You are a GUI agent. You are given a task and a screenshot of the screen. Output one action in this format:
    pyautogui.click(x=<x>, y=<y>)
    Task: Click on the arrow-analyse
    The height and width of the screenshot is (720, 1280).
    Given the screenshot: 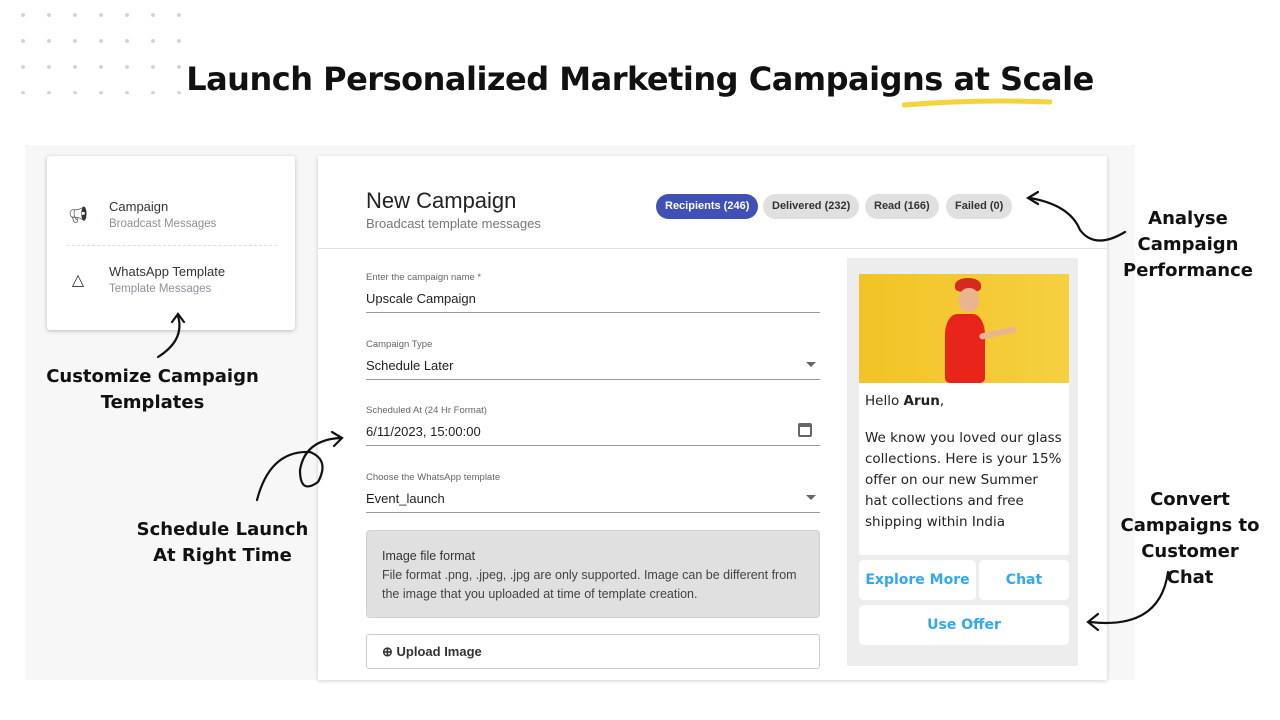 What is the action you would take?
    pyautogui.click(x=1076, y=216)
    